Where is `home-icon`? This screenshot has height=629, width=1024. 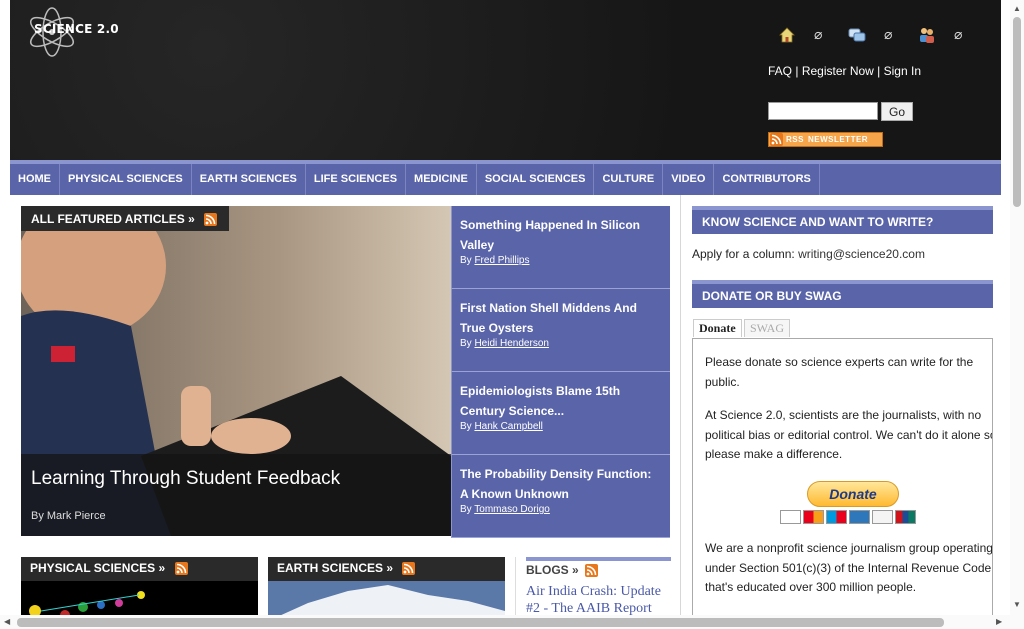
home-icon is located at coordinates (787, 35).